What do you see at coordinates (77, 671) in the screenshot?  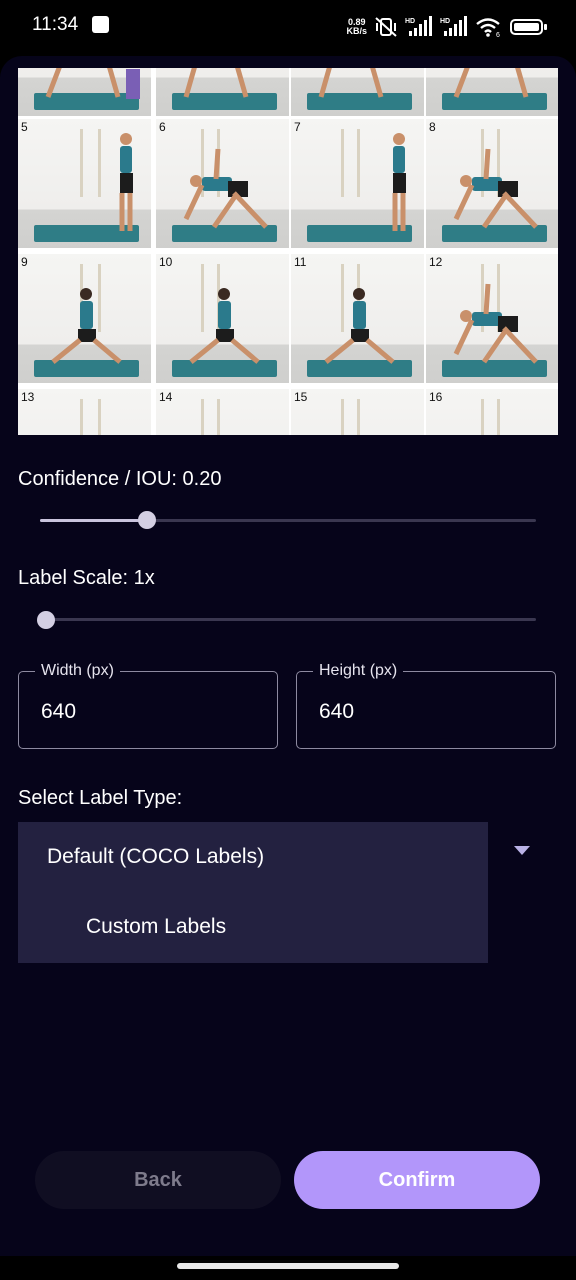 I see `width-field-label: Width (px)` at bounding box center [77, 671].